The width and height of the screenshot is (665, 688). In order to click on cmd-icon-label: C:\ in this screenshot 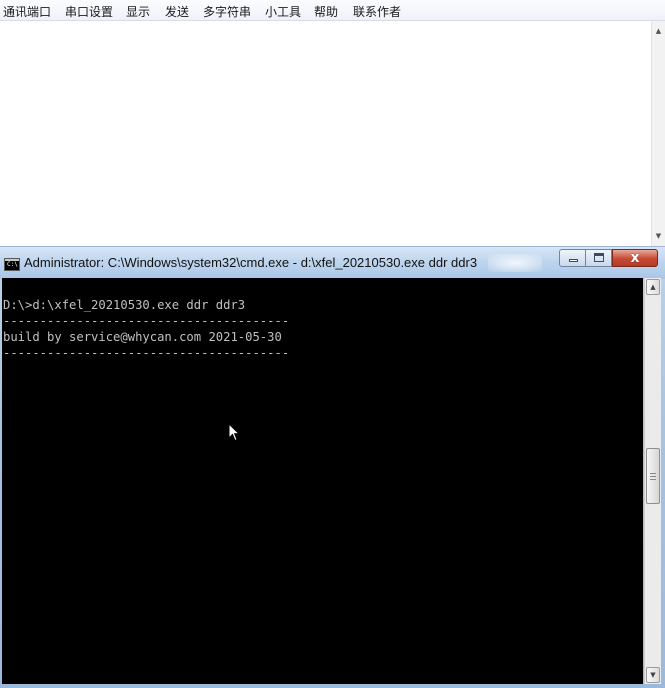, I will do `click(12, 264)`.